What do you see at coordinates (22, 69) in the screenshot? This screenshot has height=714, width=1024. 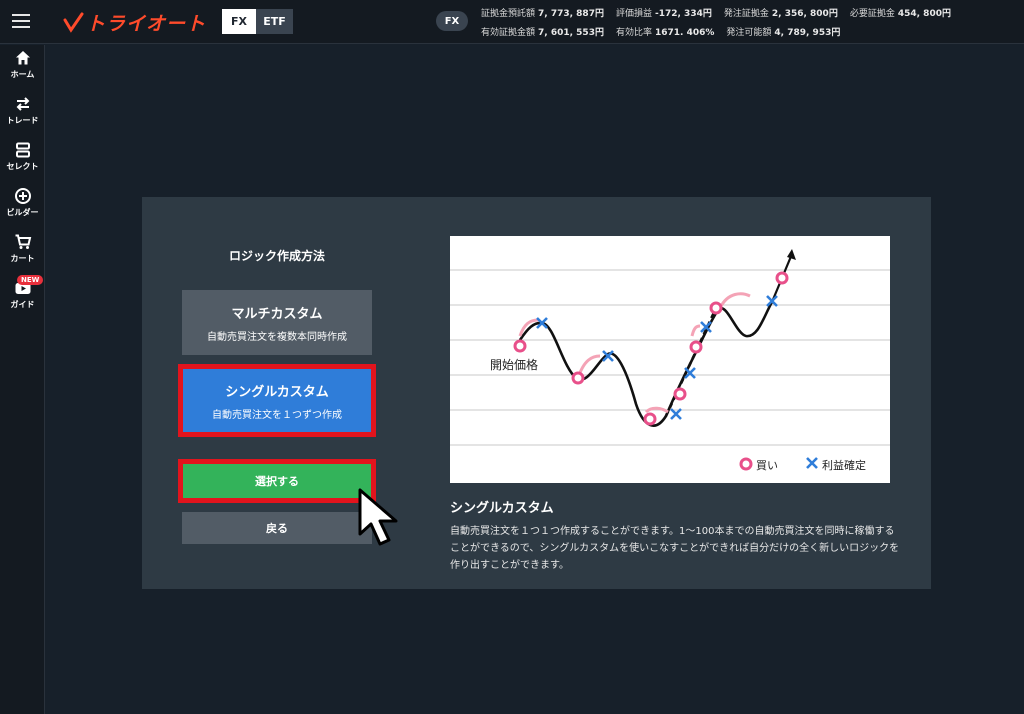 I see `sidebar-item-home: ホーム` at bounding box center [22, 69].